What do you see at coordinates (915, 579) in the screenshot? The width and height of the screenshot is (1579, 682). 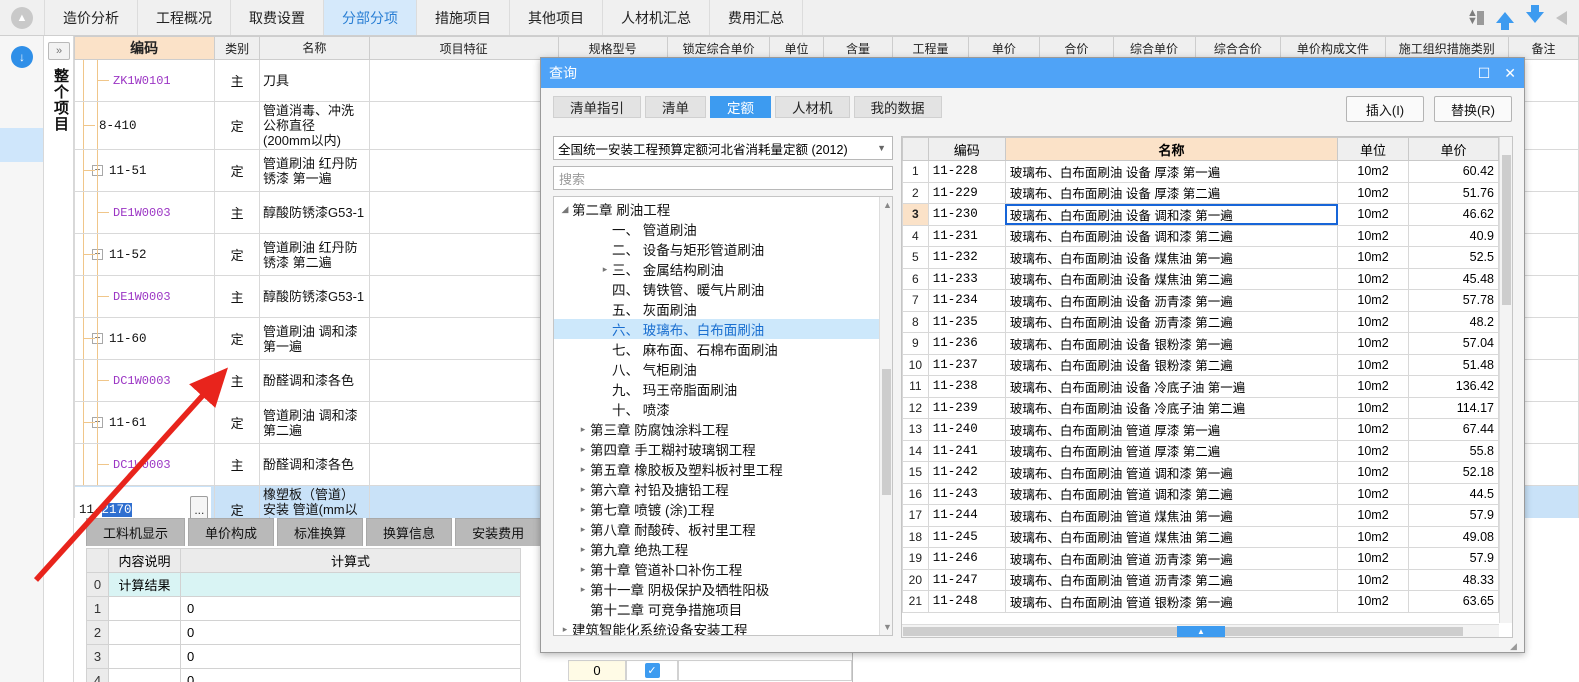 I see `results-idx-cell: 20` at bounding box center [915, 579].